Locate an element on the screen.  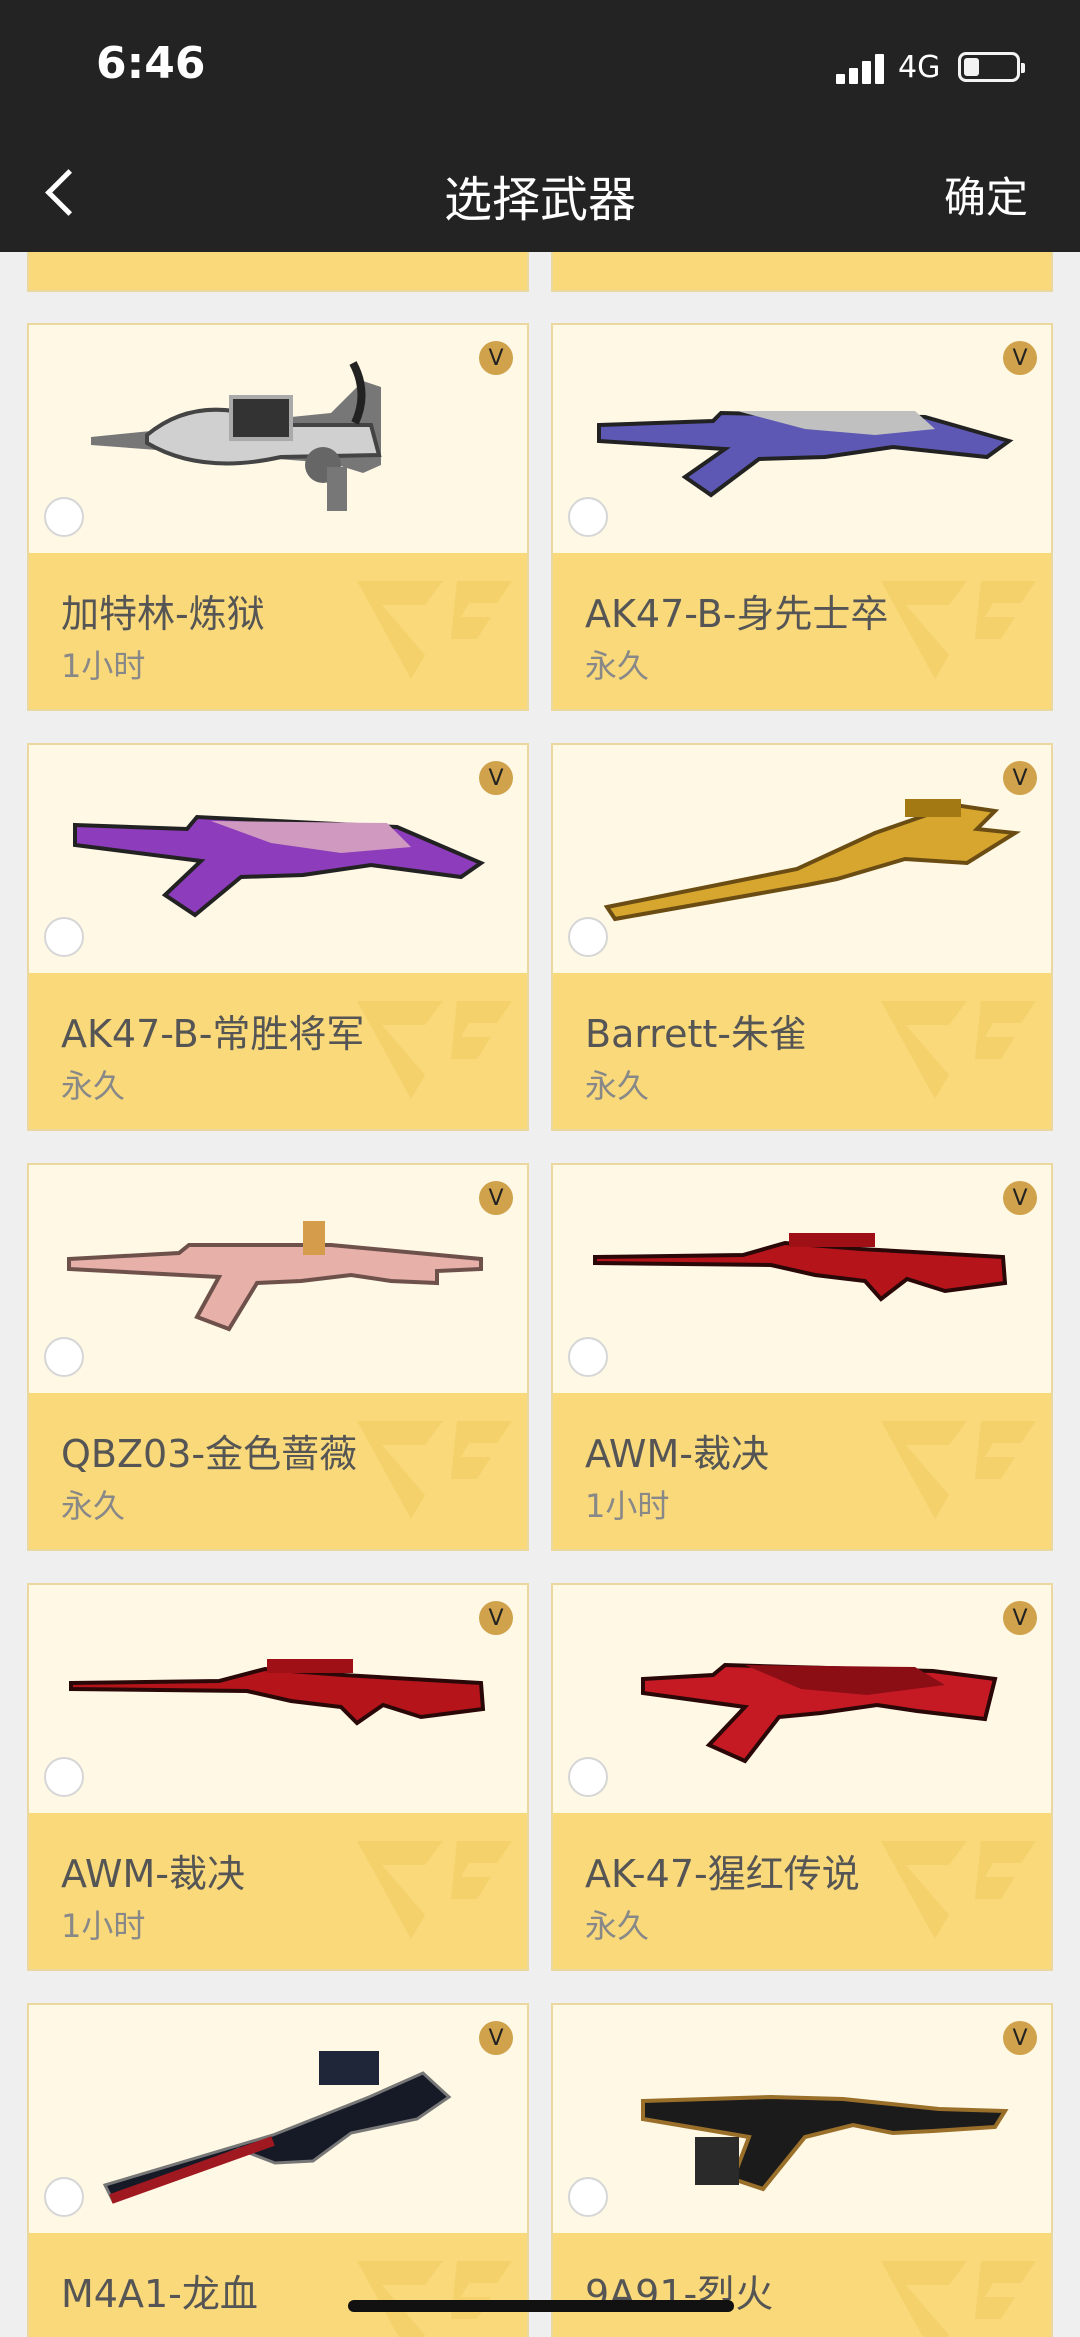
rifle-blue-icon is located at coordinates (805, 454).